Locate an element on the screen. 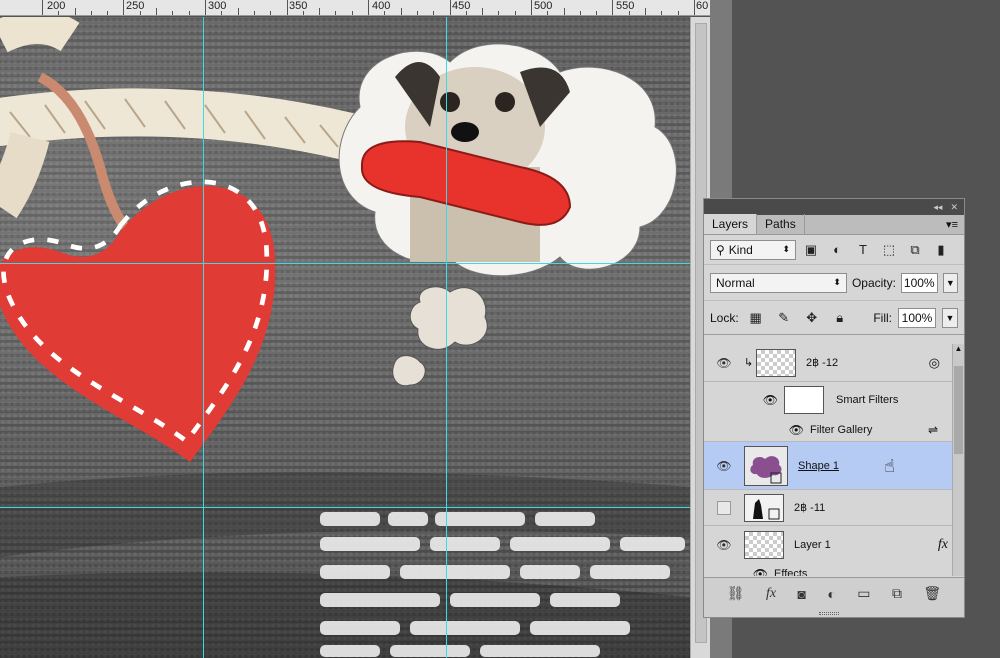 This screenshot has height=658, width=1000. filter-toggle-icon: ▮ is located at coordinates (941, 250).